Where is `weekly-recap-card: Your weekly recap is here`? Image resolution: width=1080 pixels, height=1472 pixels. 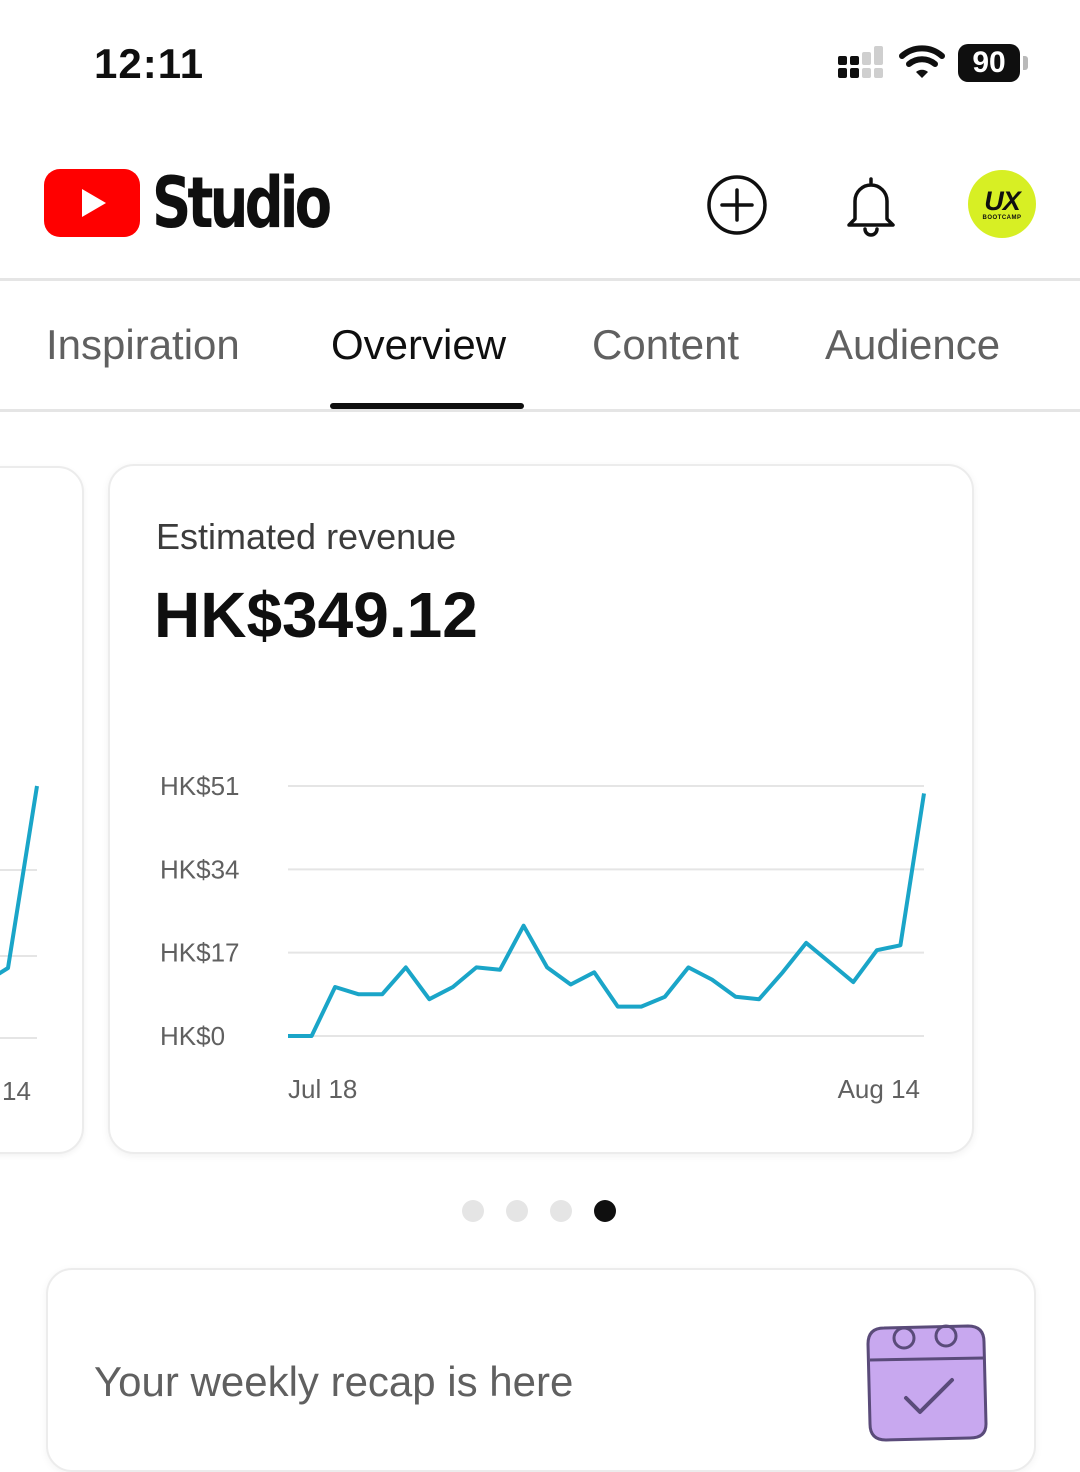 weekly-recap-card: Your weekly recap is here is located at coordinates (541, 1370).